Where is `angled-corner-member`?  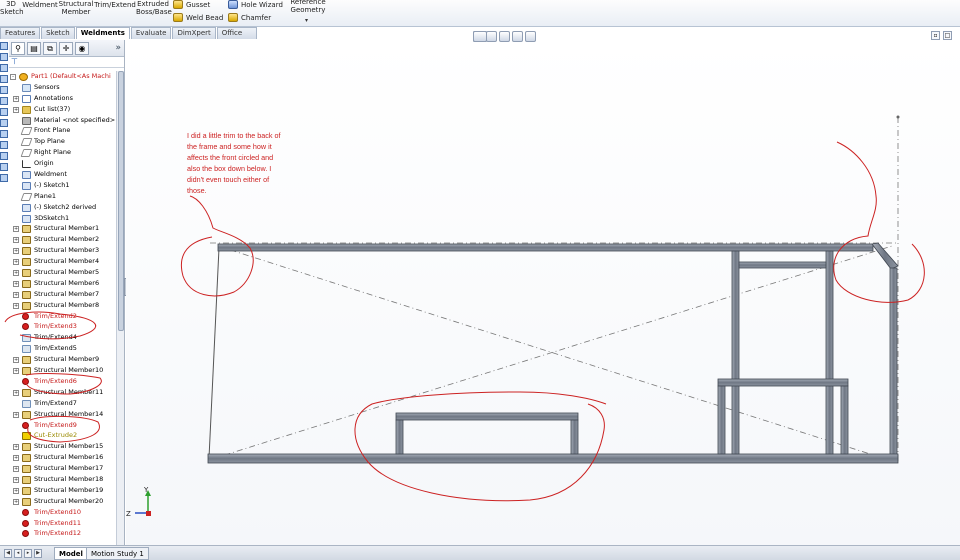
angled-corner-member is located at coordinates (885, 256).